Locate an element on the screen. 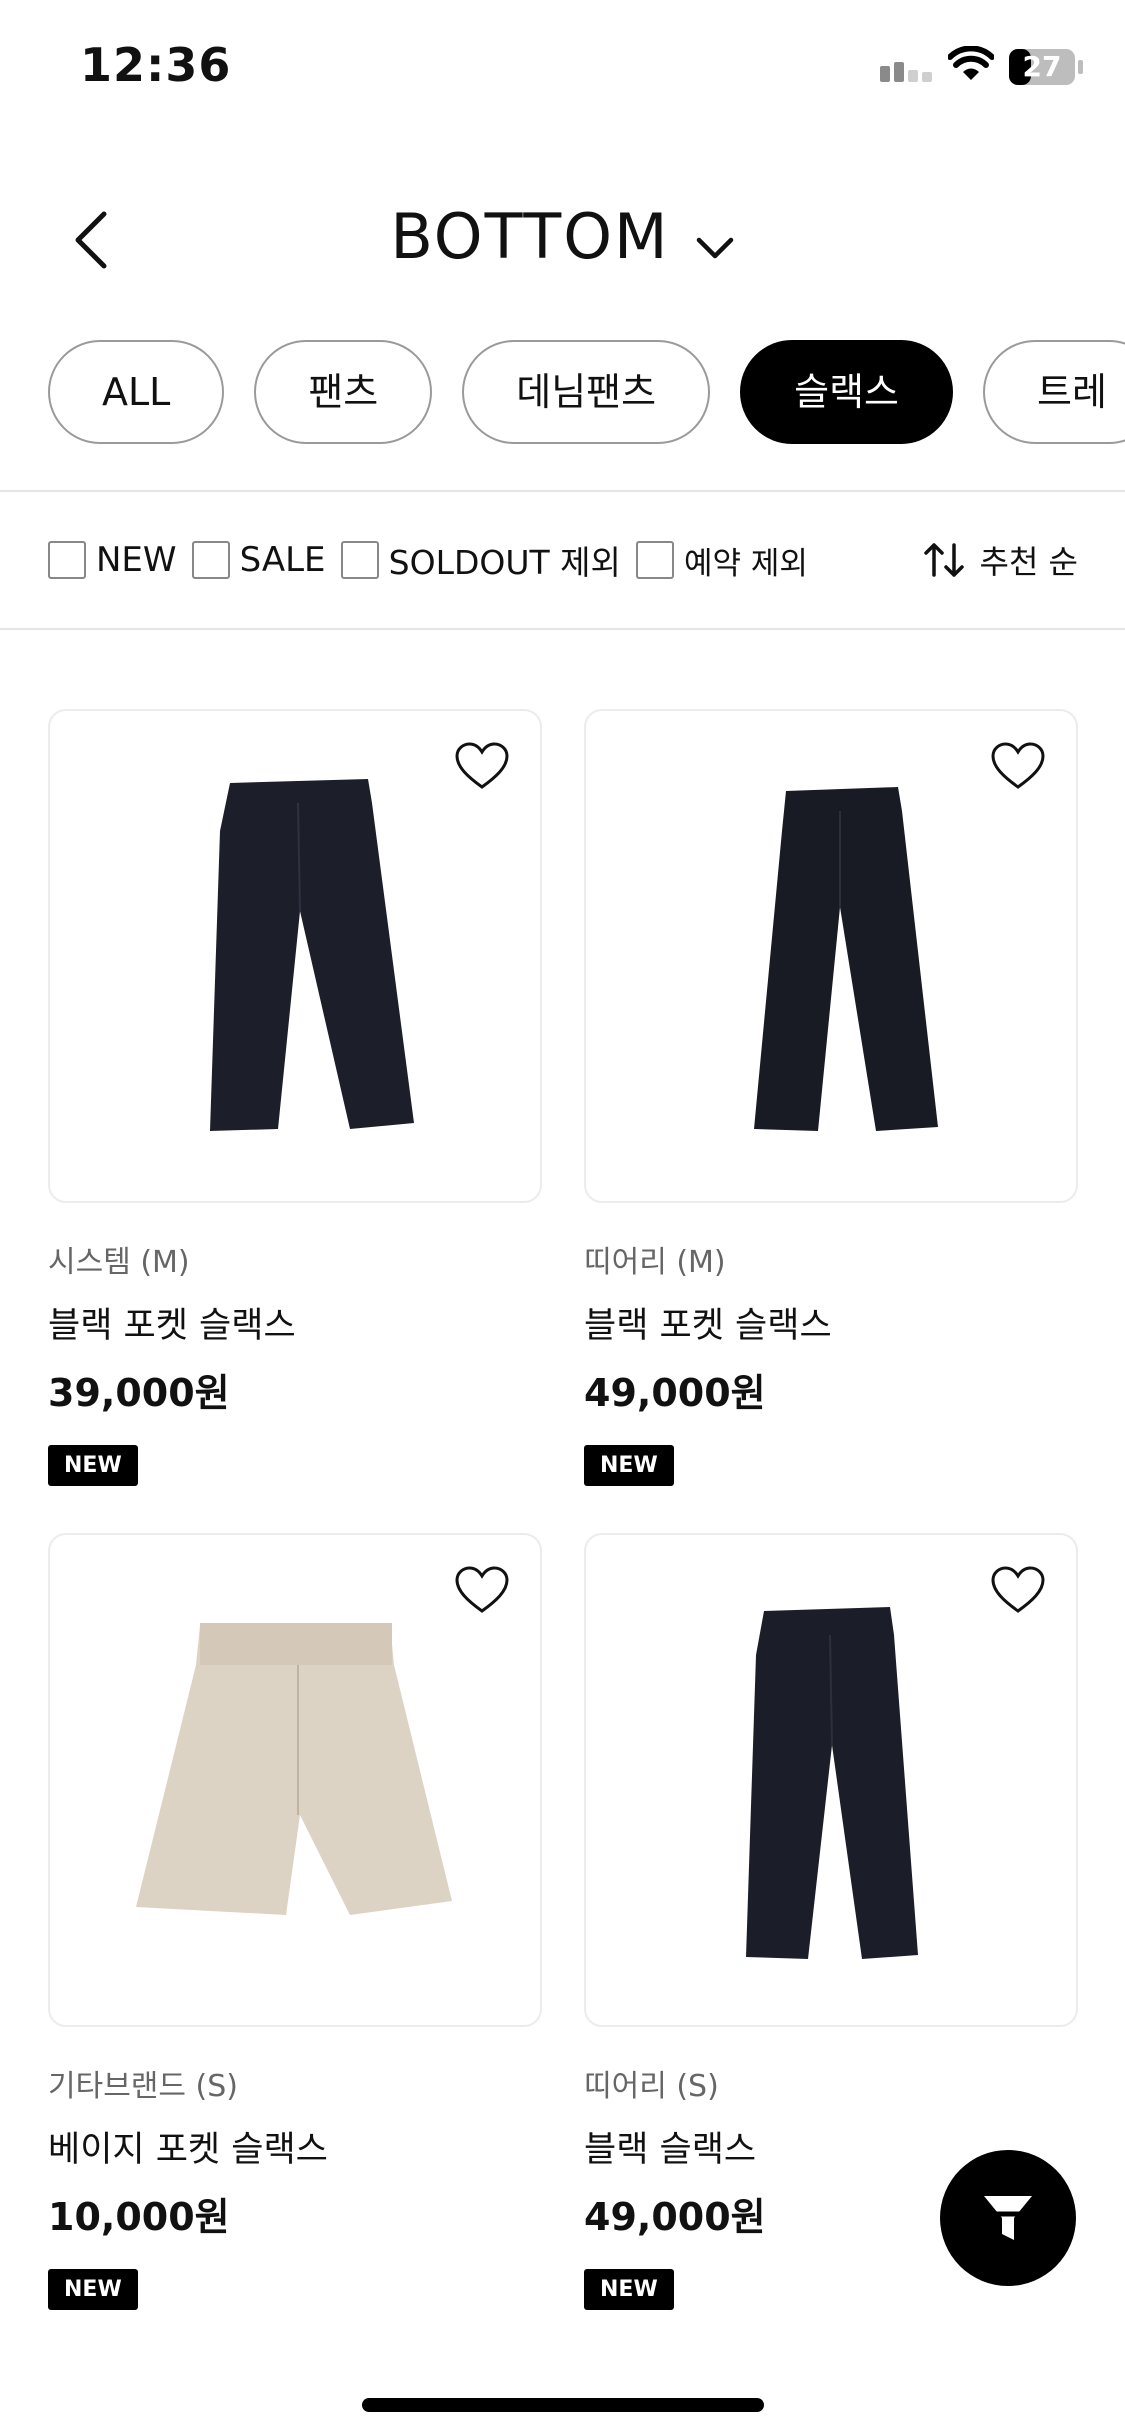 The width and height of the screenshot is (1125, 2436). battery-level: 27 is located at coordinates (1042, 66).